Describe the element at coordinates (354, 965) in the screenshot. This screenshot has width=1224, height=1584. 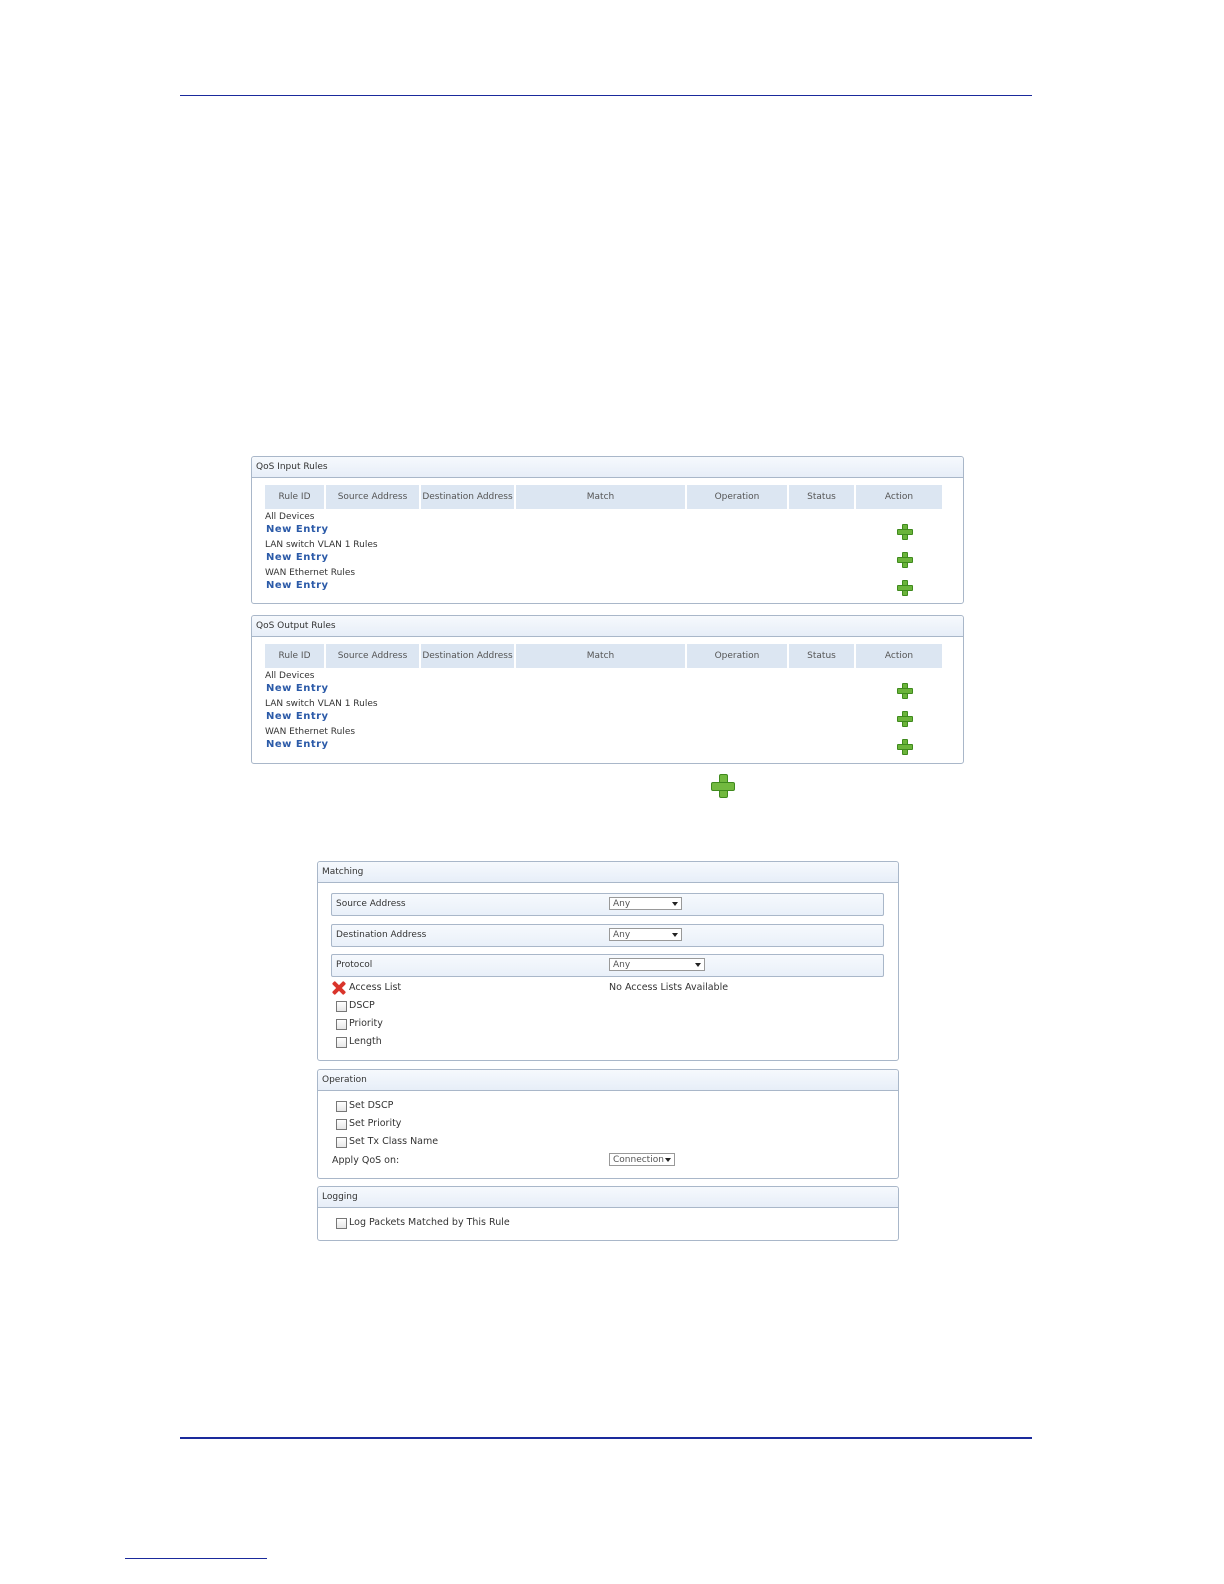
I see `protocol-label: Protocol` at that location.